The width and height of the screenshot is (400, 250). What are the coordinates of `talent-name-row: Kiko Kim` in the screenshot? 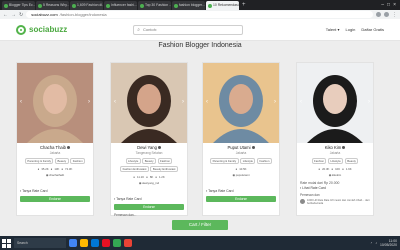 It's located at (335, 147).